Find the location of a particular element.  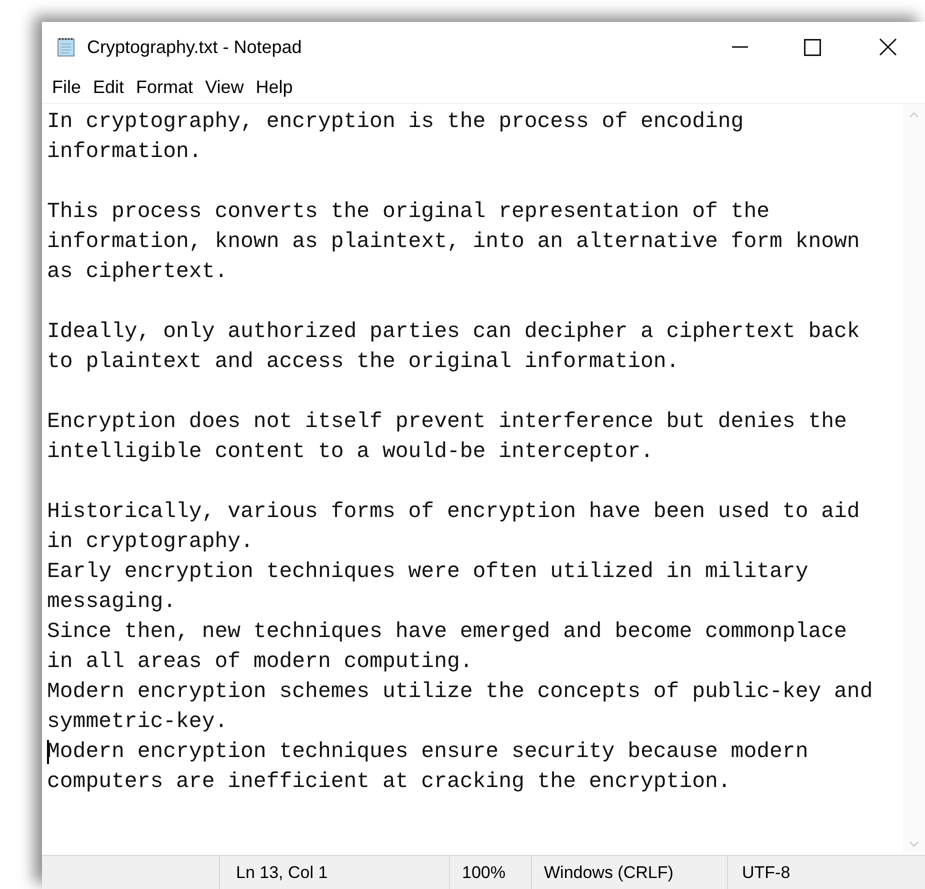

zoom-level: 100% is located at coordinates (484, 873).